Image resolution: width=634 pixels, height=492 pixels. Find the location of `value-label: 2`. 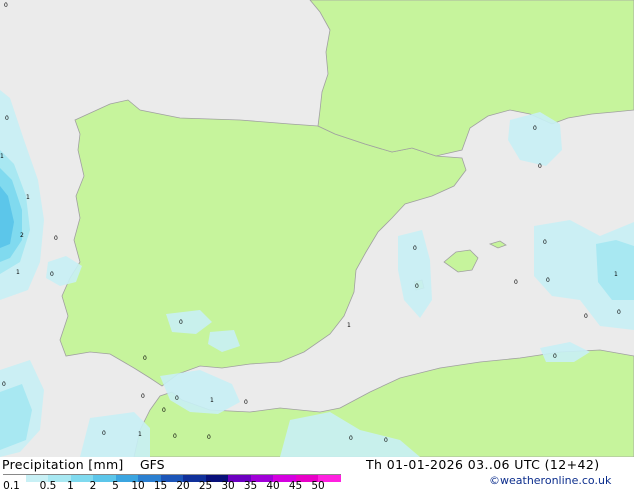

value-label: 2 is located at coordinates (22, 235).